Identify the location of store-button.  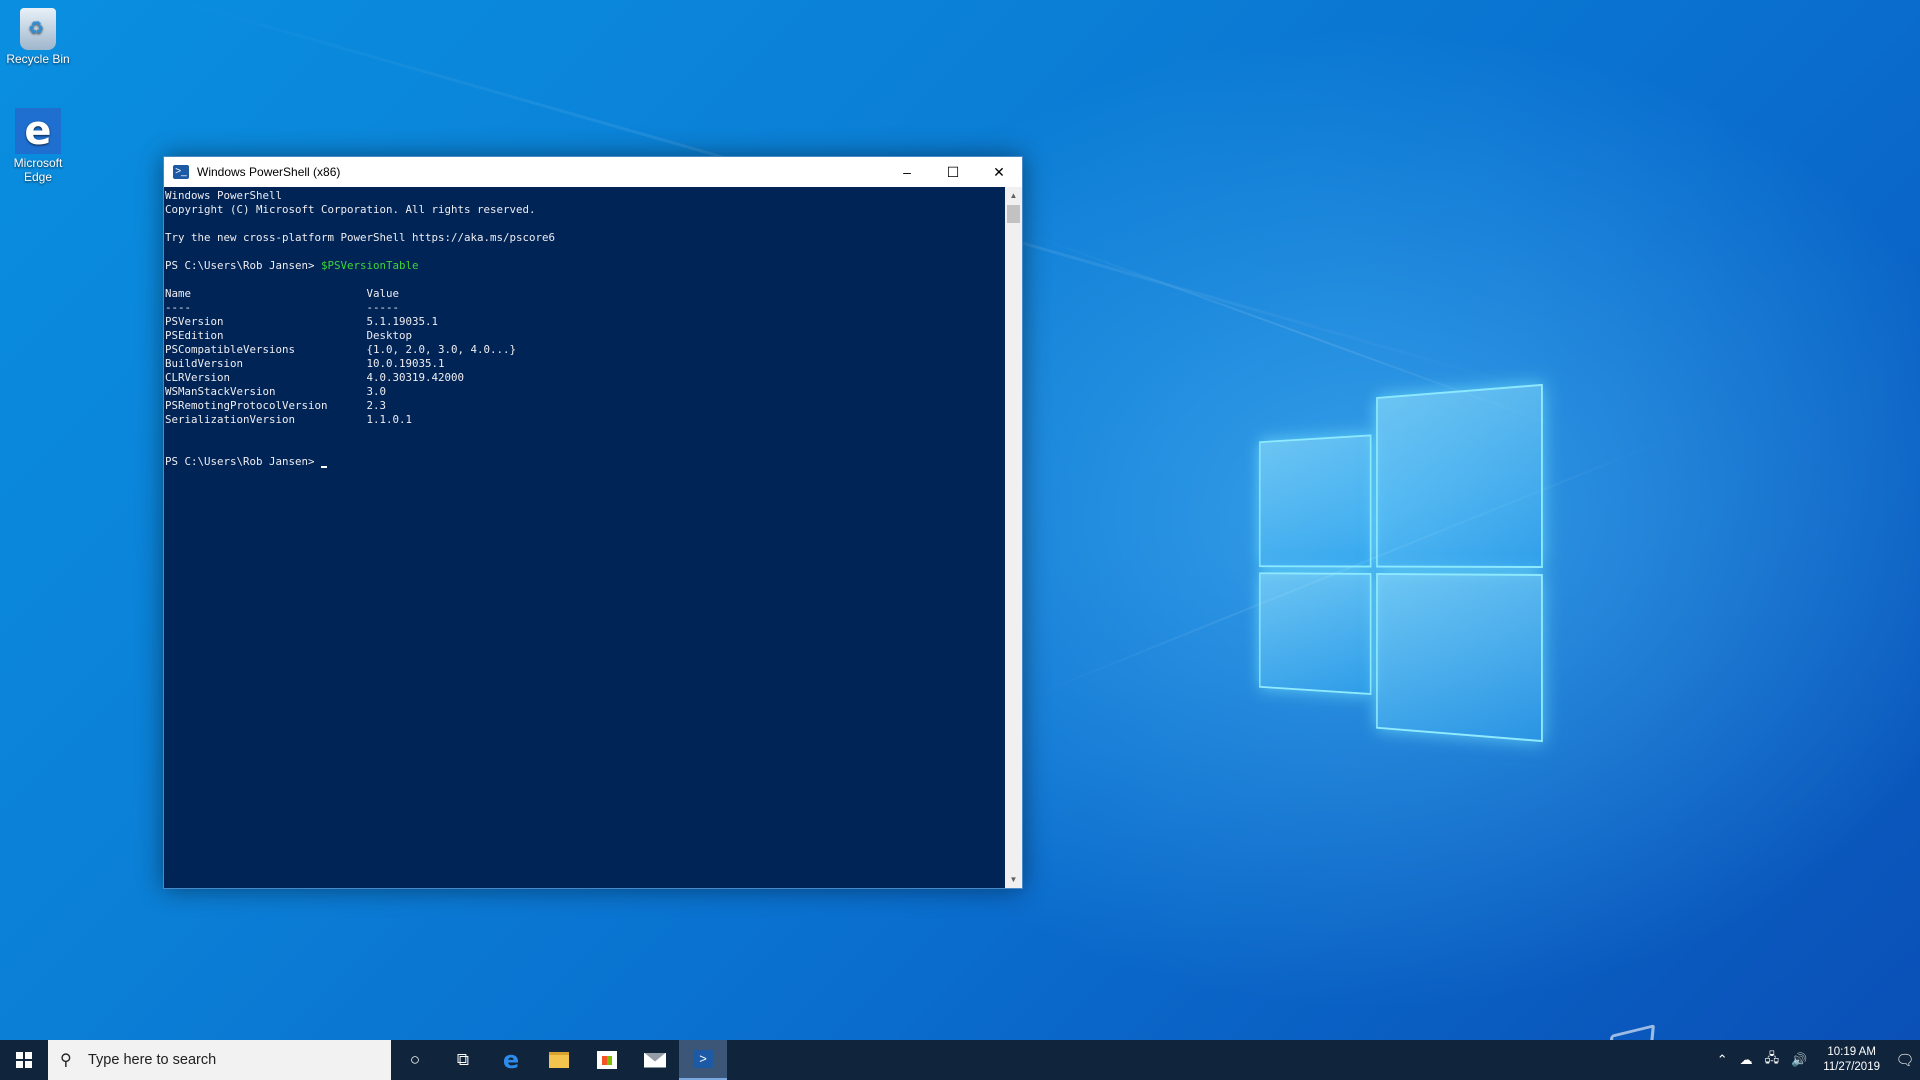
(607, 1060).